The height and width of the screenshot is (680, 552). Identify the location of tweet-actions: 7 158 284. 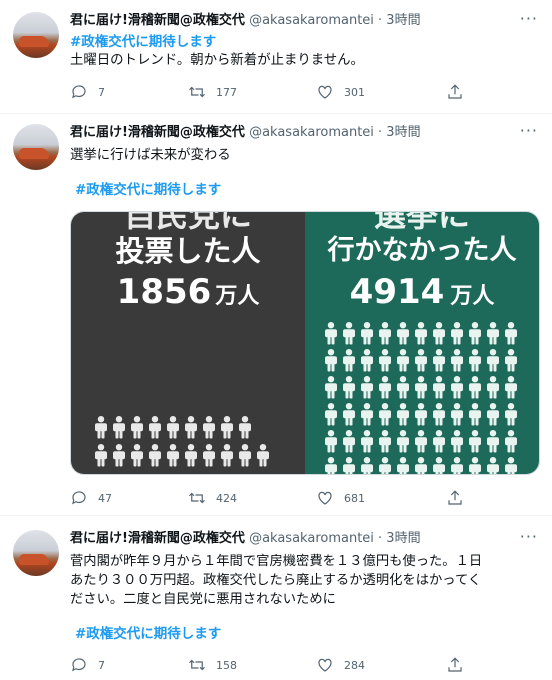
(270, 665).